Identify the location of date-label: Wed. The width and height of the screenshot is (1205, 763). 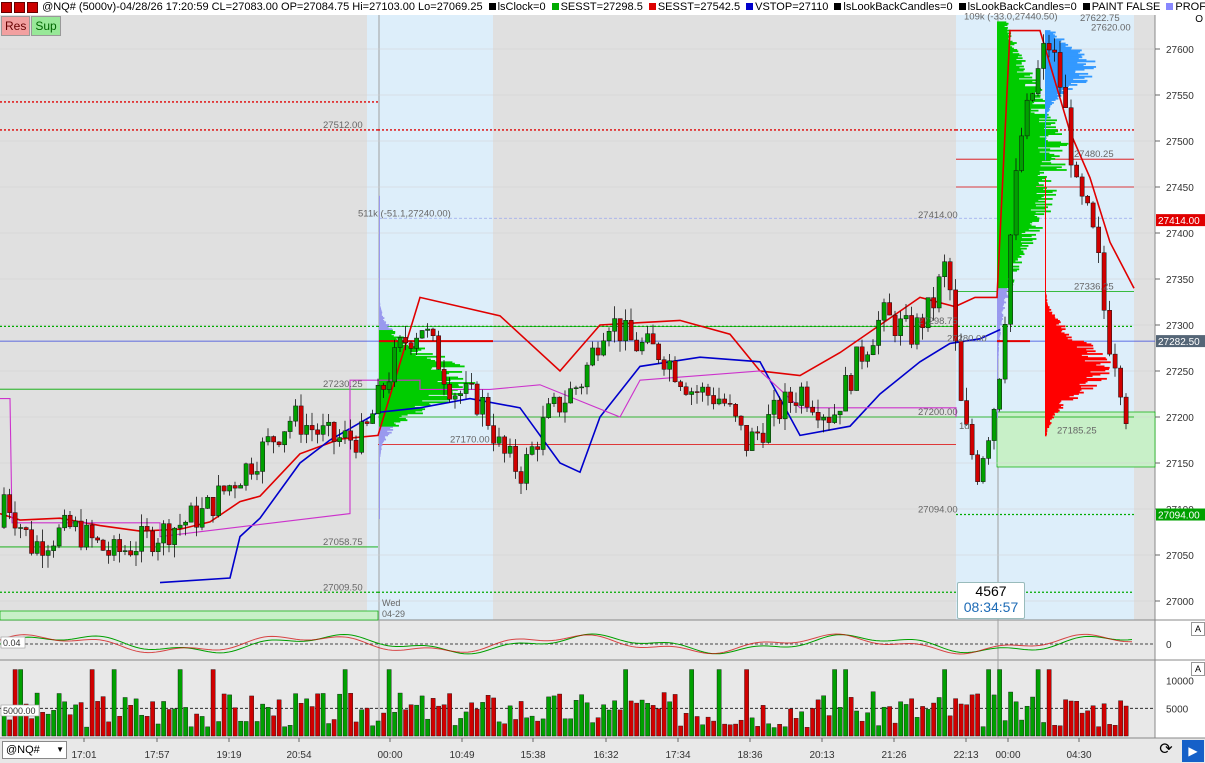
(391, 603).